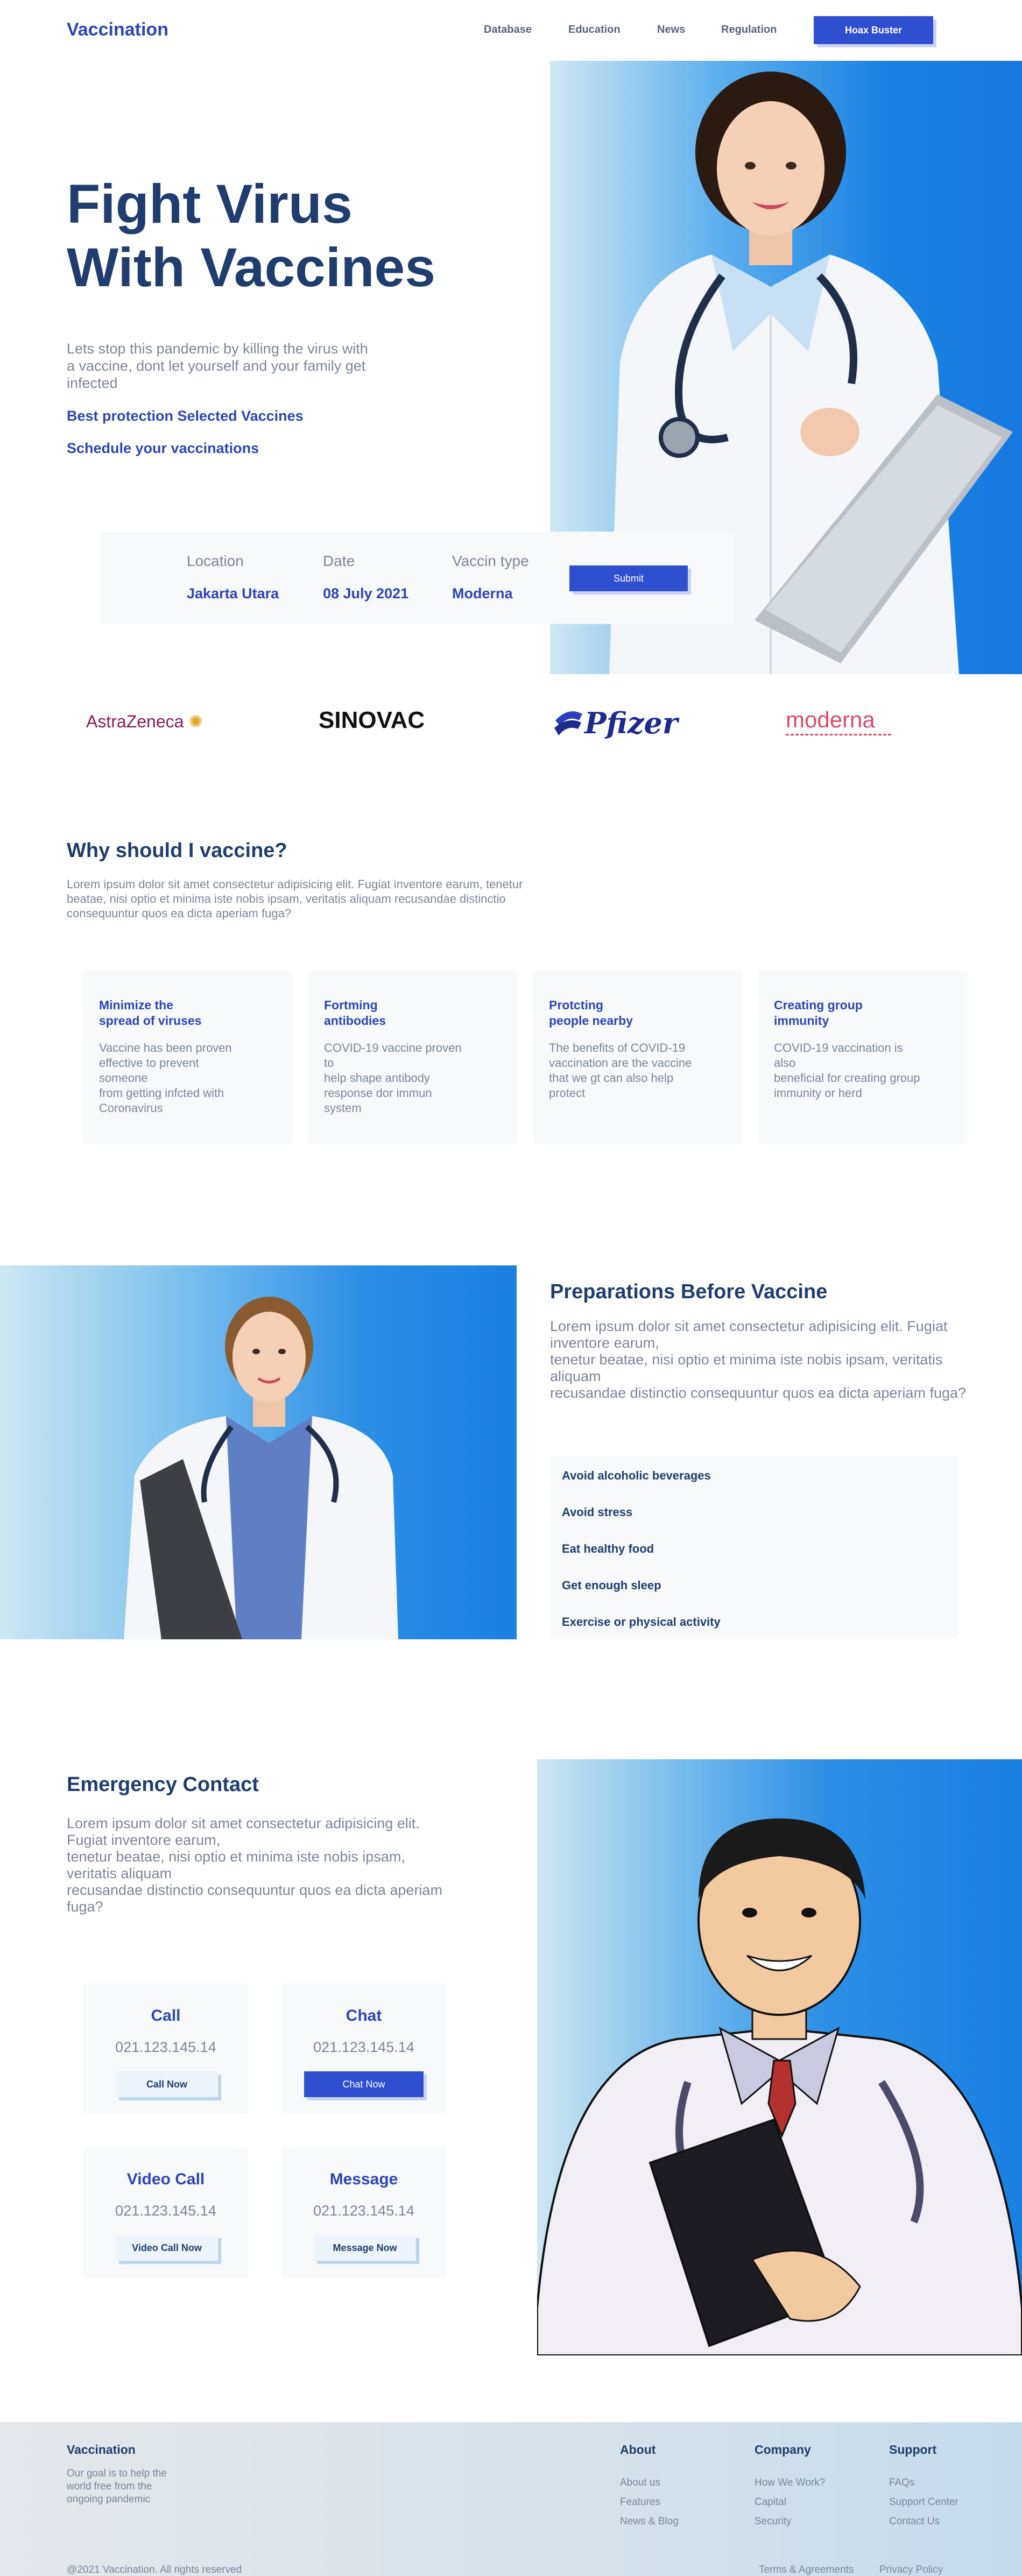 The width and height of the screenshot is (1022, 2576). I want to click on footer-link-news-blog: News & Blog, so click(649, 2522).